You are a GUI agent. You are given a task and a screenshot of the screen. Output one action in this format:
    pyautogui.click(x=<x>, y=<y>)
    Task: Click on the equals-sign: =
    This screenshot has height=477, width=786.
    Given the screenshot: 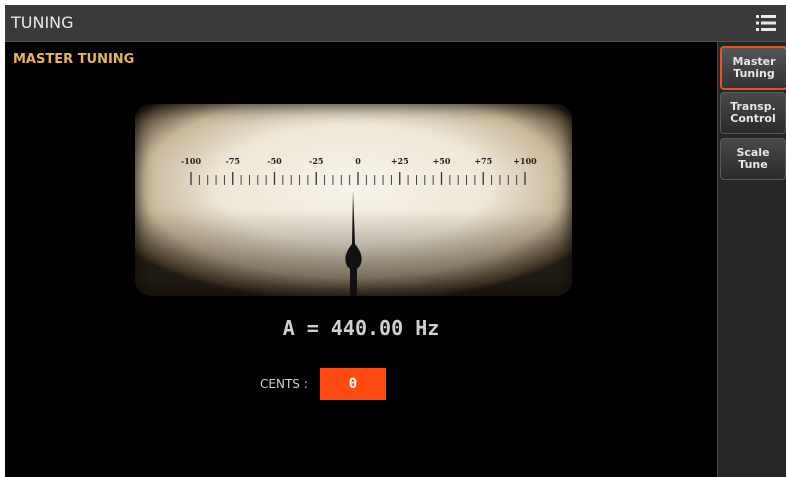 What is the action you would take?
    pyautogui.click(x=312, y=328)
    